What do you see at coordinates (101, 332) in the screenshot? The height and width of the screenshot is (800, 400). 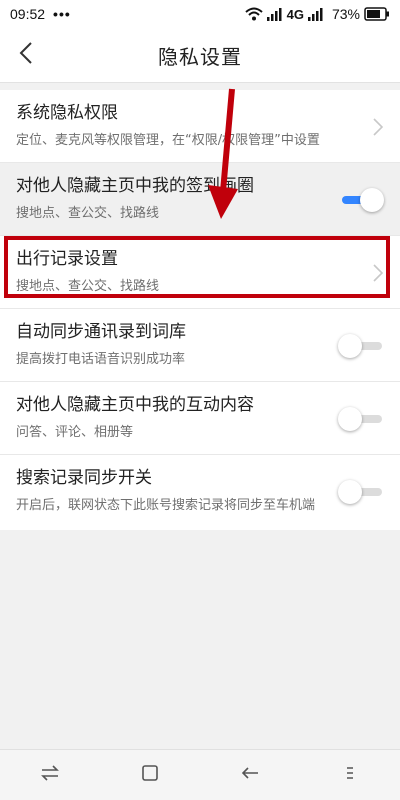 I see `row-title: 自动同步通讯录到词库` at bounding box center [101, 332].